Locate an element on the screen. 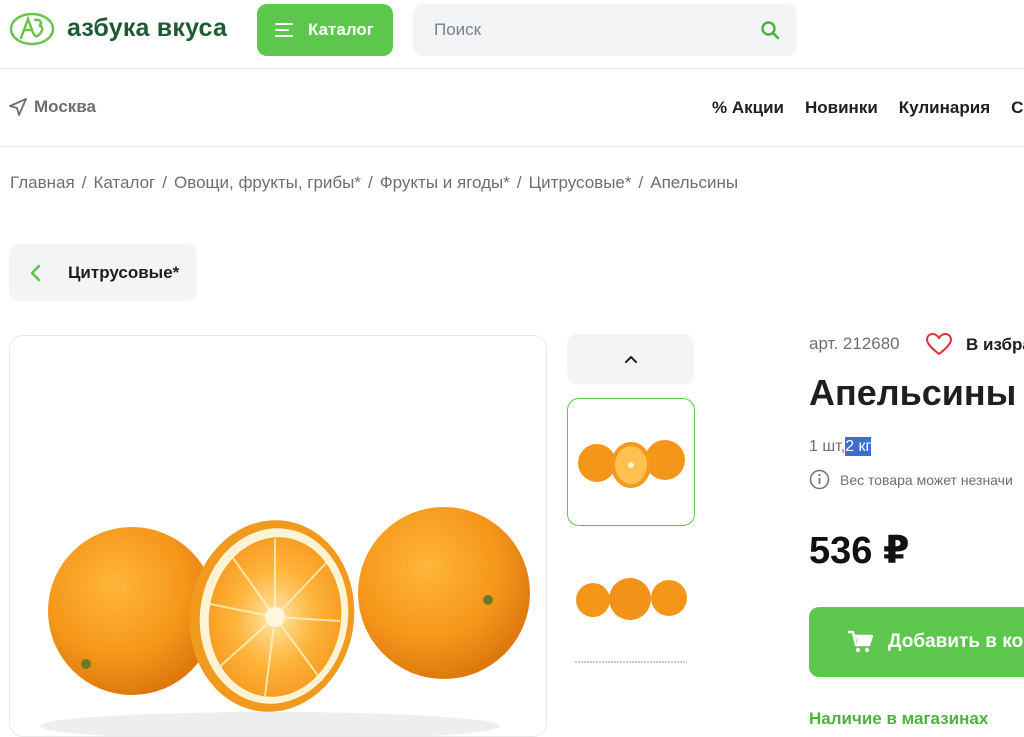 The height and width of the screenshot is (737, 1024). unit-count: 1 шт, is located at coordinates (827, 446).